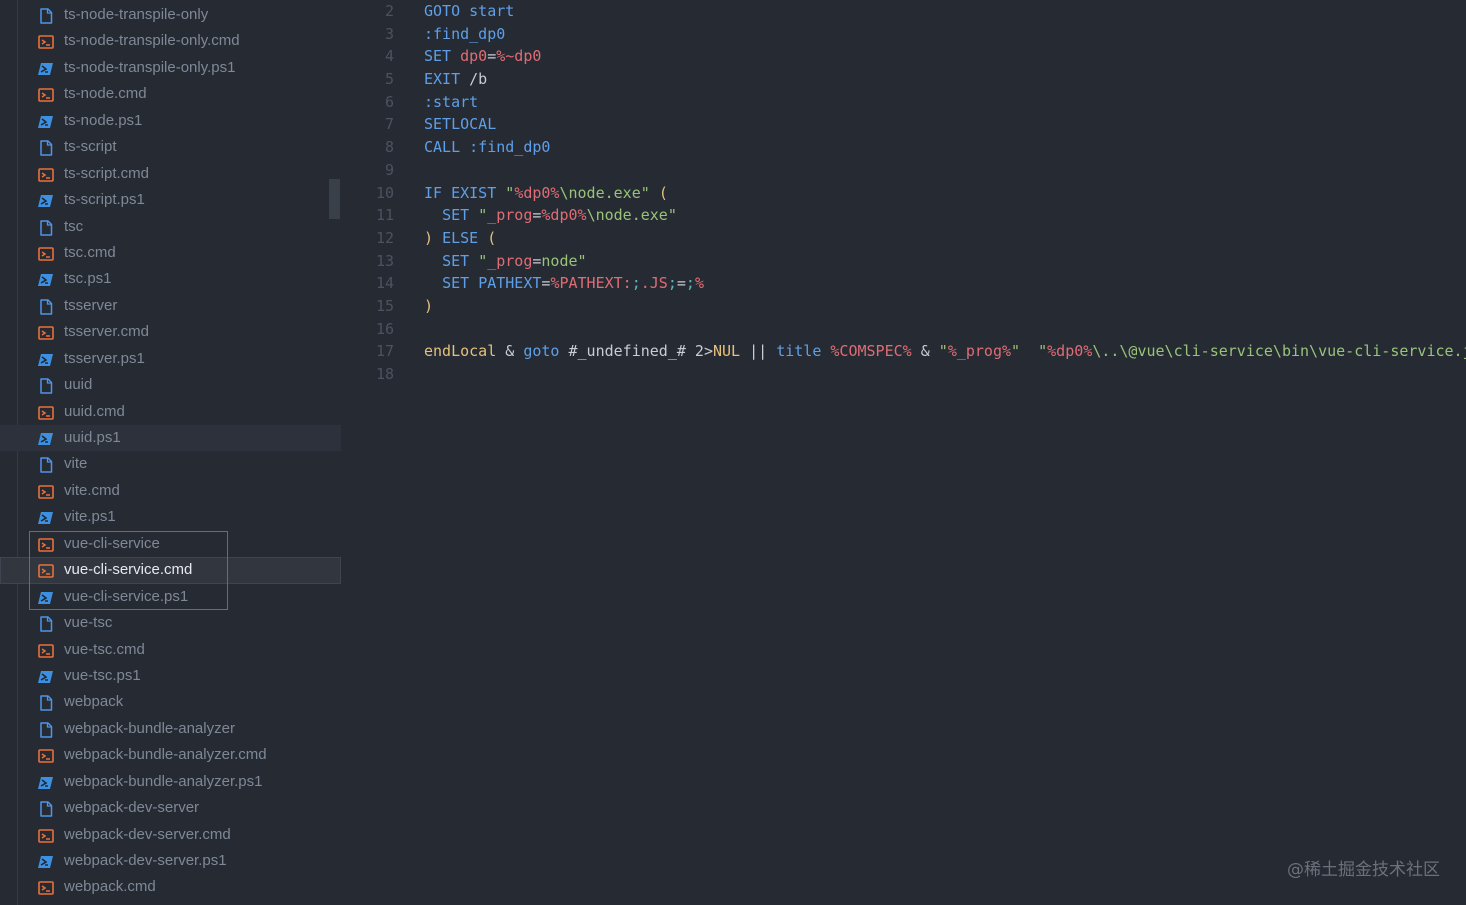 This screenshot has width=1466, height=905. I want to click on file-item: webpack-bundle-analyzer.cmd, so click(170, 755).